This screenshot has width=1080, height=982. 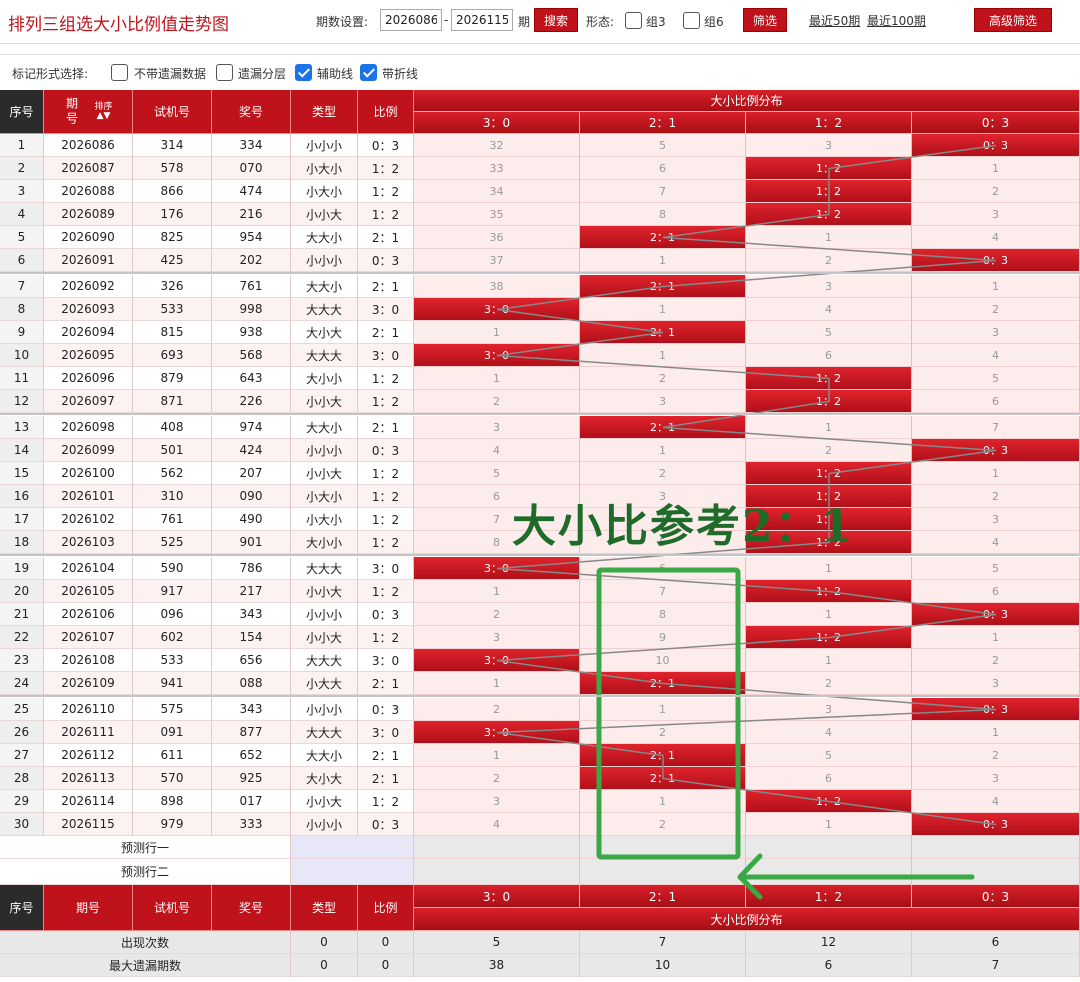 What do you see at coordinates (251, 168) in the screenshot?
I see `prize-cell: 070` at bounding box center [251, 168].